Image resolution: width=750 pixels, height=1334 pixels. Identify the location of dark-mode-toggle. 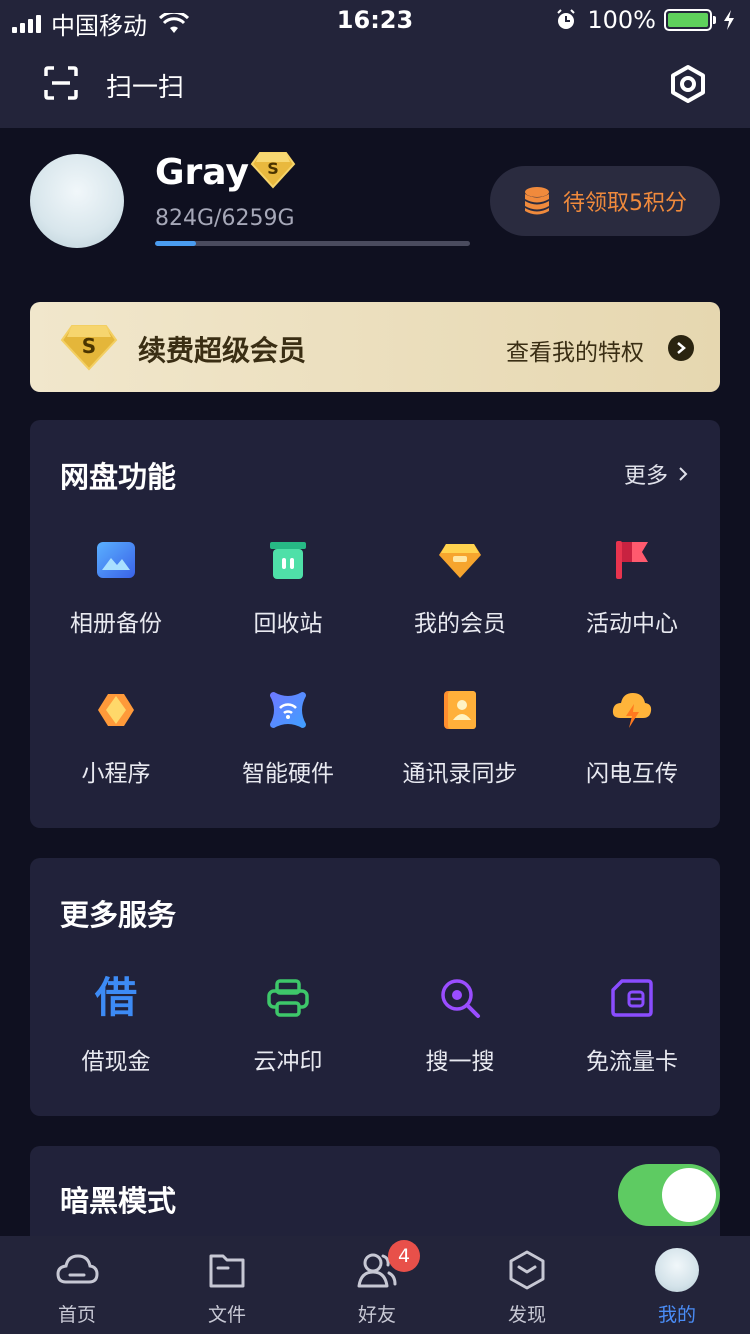
(669, 1195).